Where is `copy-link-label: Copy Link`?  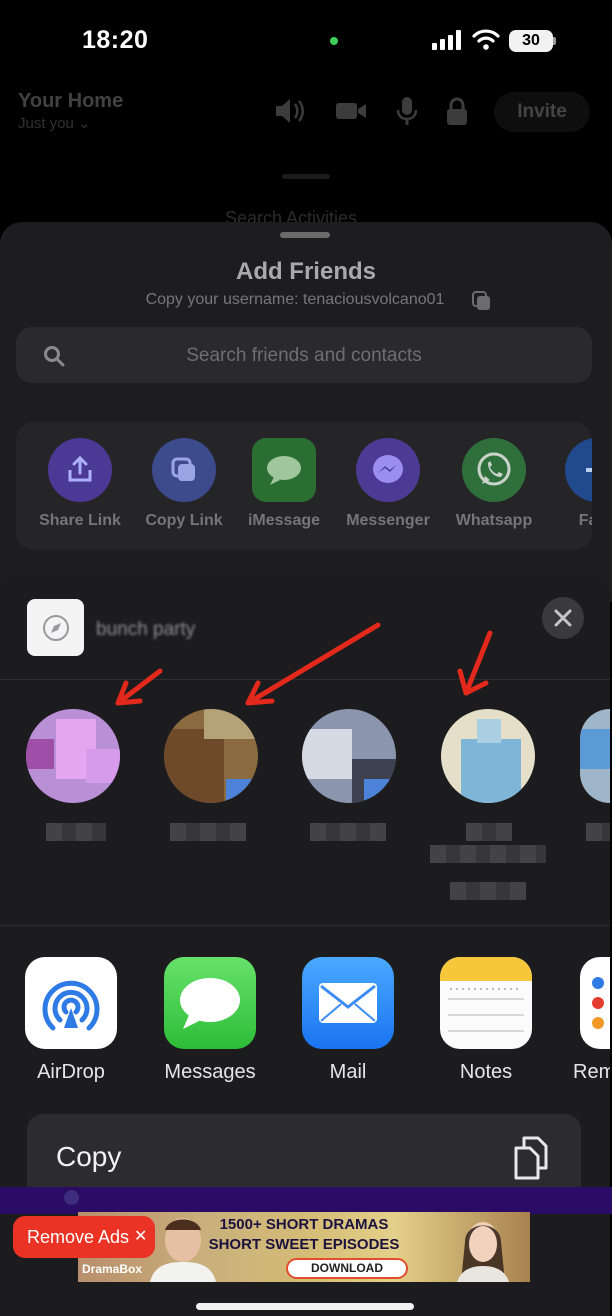
copy-link-label: Copy Link is located at coordinates (184, 520).